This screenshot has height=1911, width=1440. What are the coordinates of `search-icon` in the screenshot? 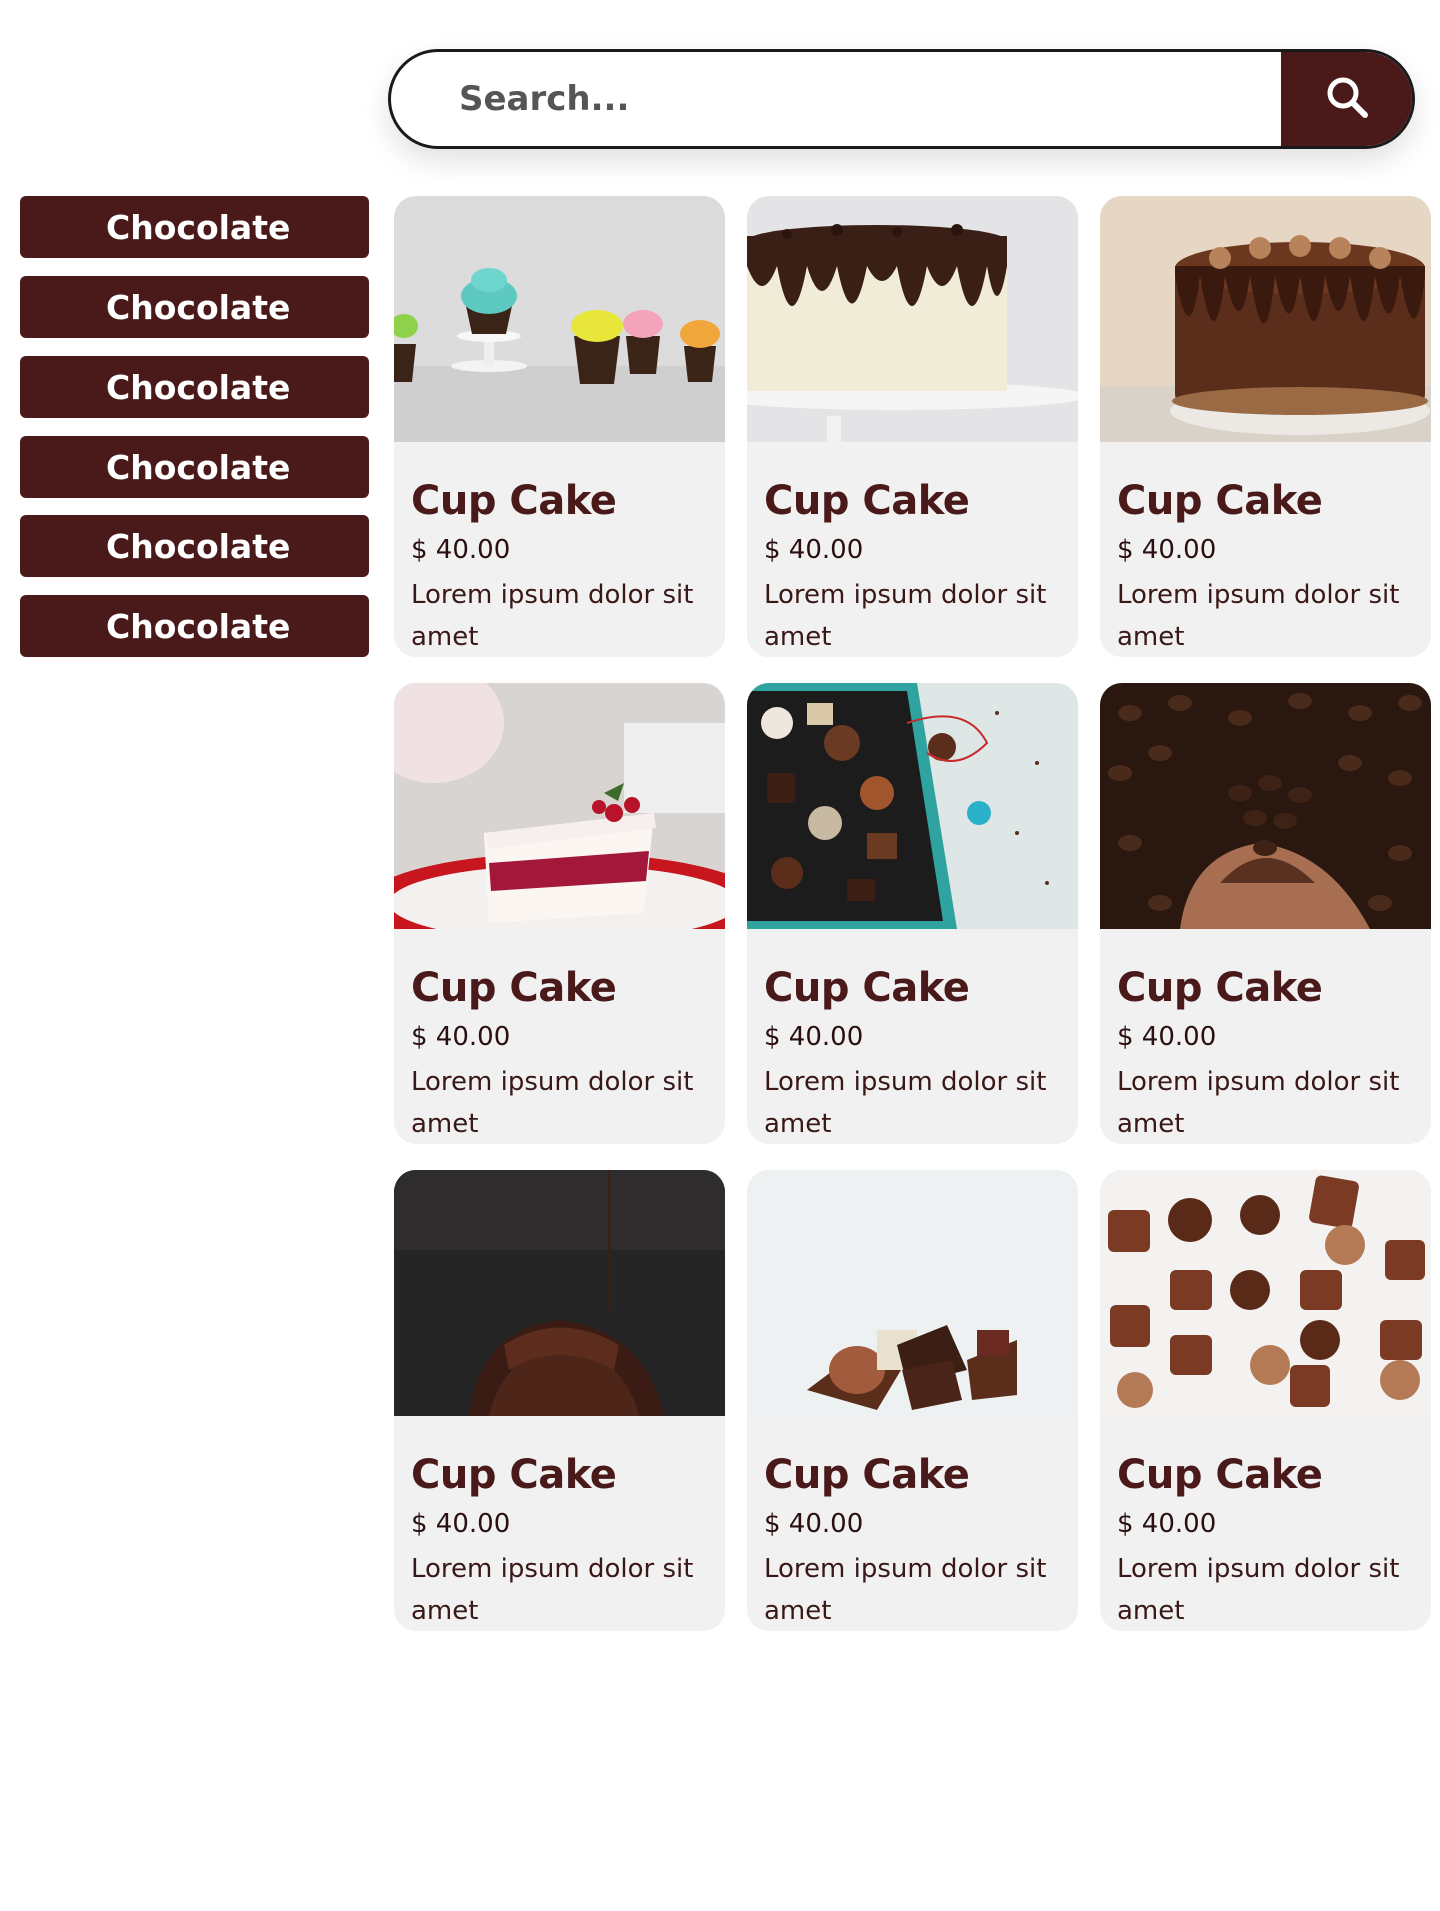 It's located at (1347, 99).